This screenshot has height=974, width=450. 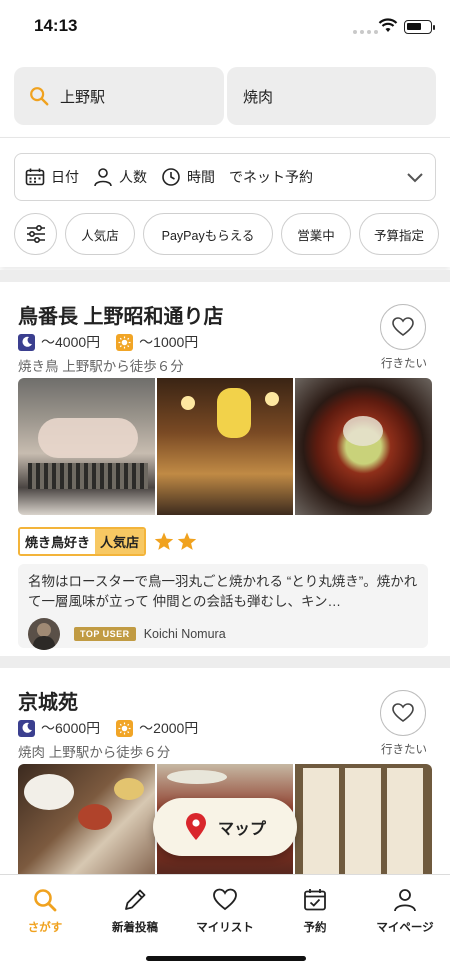 What do you see at coordinates (100, 234) in the screenshot?
I see `chip-popular: 人気店` at bounding box center [100, 234].